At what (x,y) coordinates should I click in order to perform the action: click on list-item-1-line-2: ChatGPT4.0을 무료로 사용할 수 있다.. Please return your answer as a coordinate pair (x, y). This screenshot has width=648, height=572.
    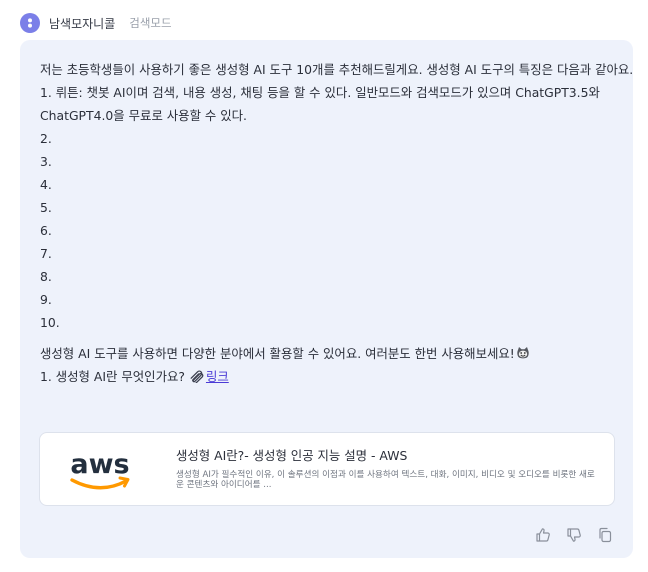
    Looking at the image, I should click on (143, 115).